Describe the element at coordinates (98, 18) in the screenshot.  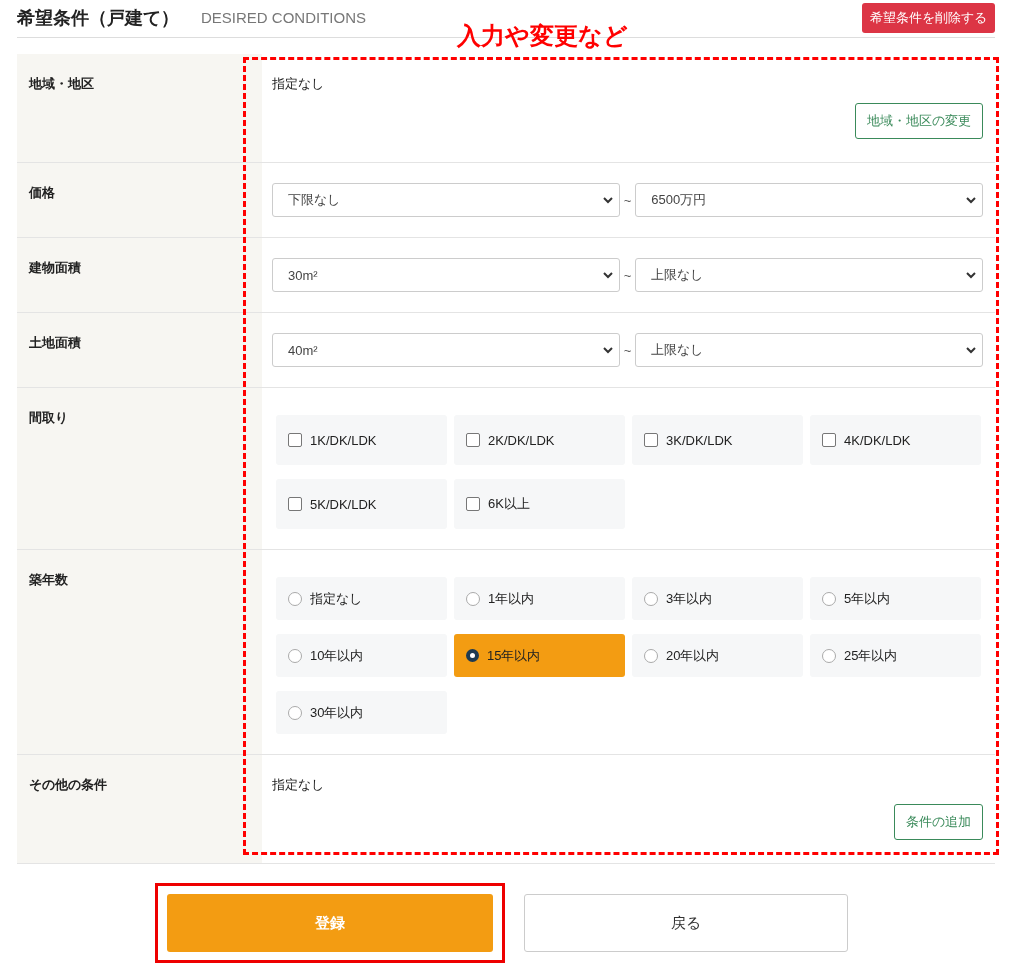
I see `section-title: 希望条件（戸建て）` at that location.